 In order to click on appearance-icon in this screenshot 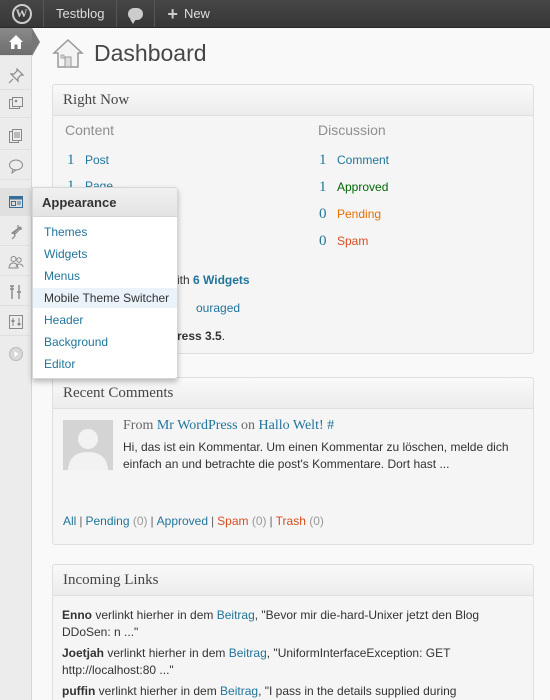, I will do `click(16, 201)`.